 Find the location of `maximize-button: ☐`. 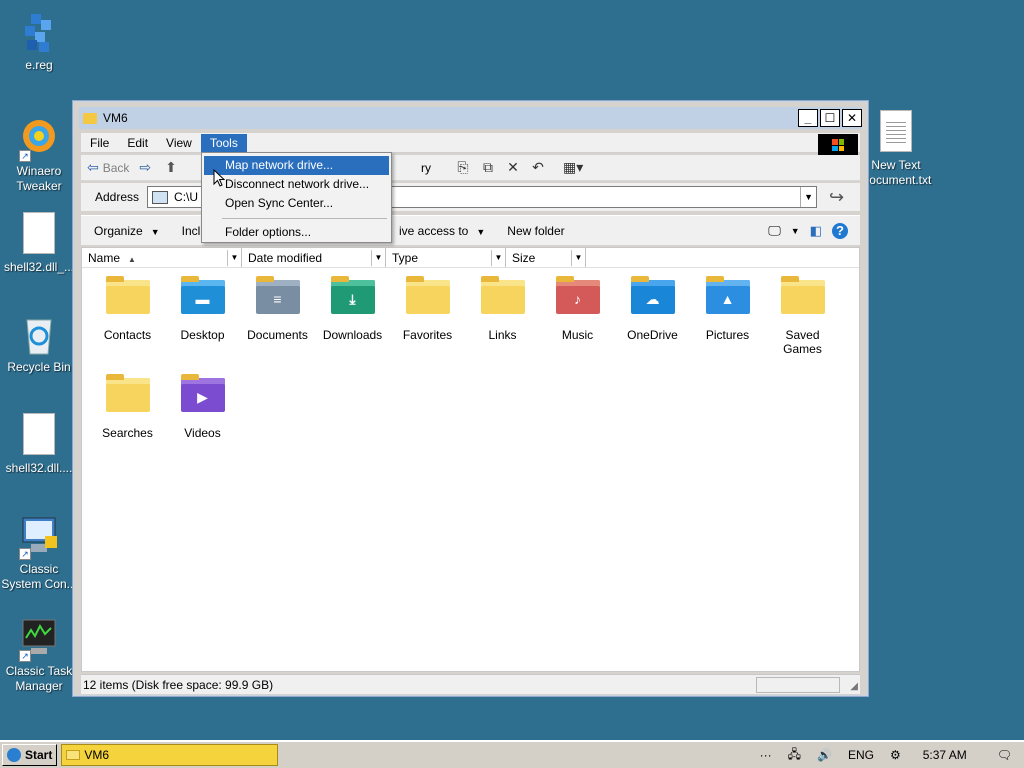

maximize-button: ☐ is located at coordinates (830, 118).